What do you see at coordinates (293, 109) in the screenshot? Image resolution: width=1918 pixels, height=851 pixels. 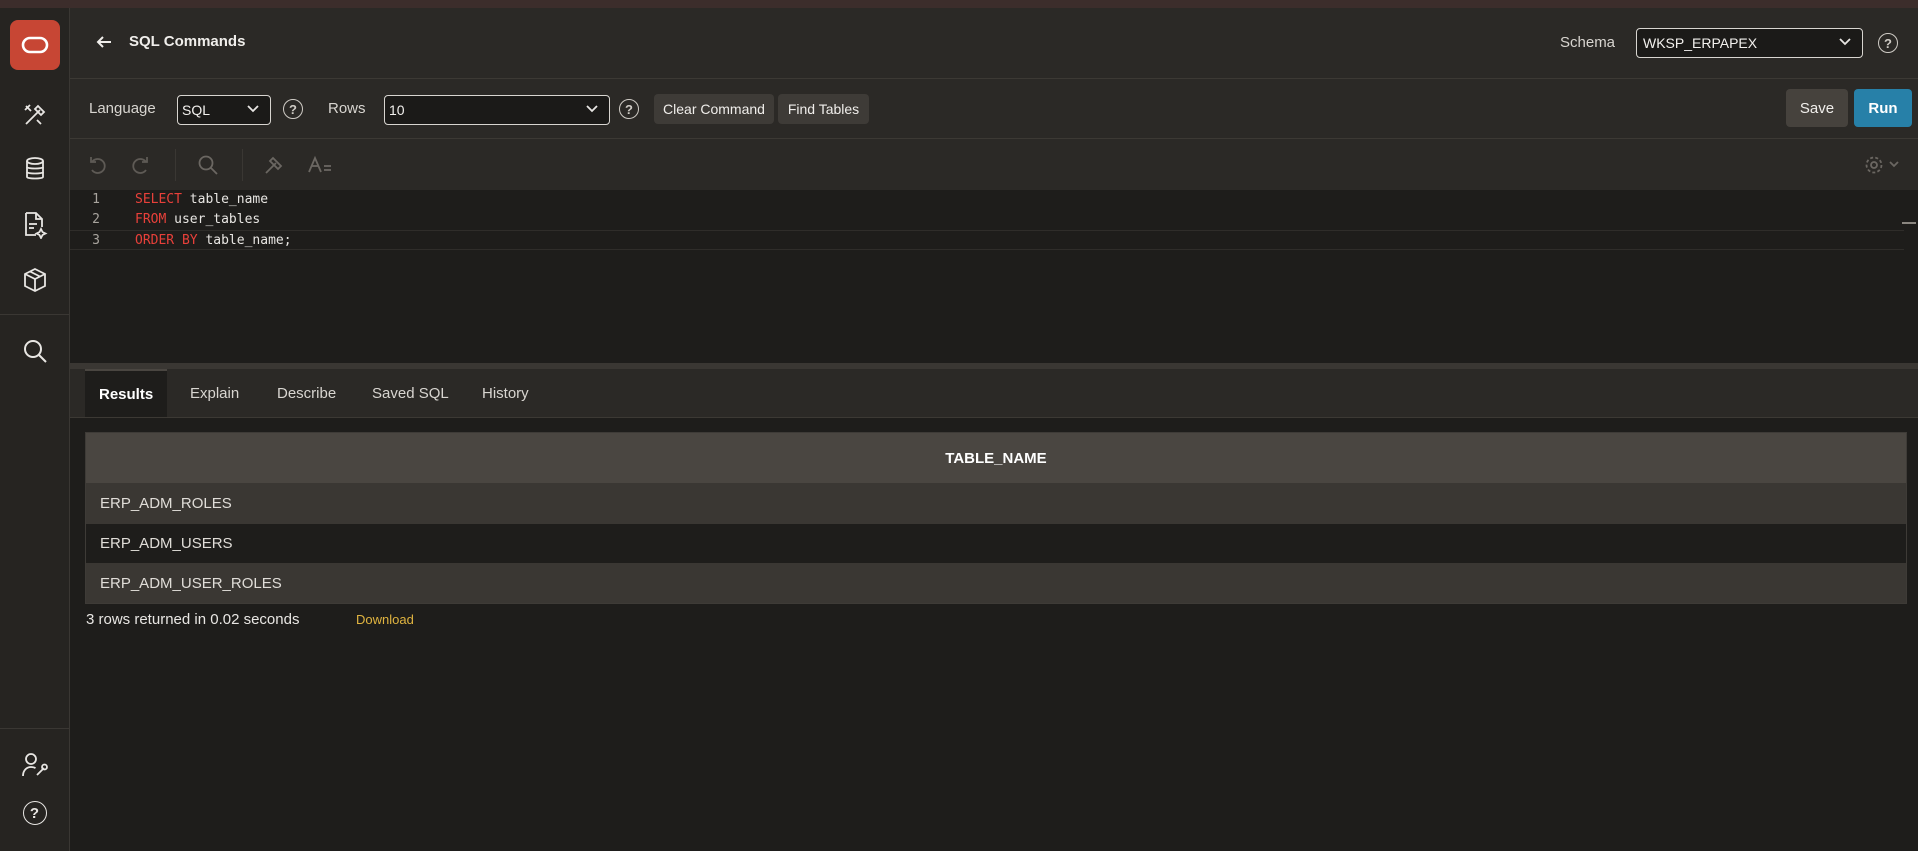 I see `language-help-icon: ?` at bounding box center [293, 109].